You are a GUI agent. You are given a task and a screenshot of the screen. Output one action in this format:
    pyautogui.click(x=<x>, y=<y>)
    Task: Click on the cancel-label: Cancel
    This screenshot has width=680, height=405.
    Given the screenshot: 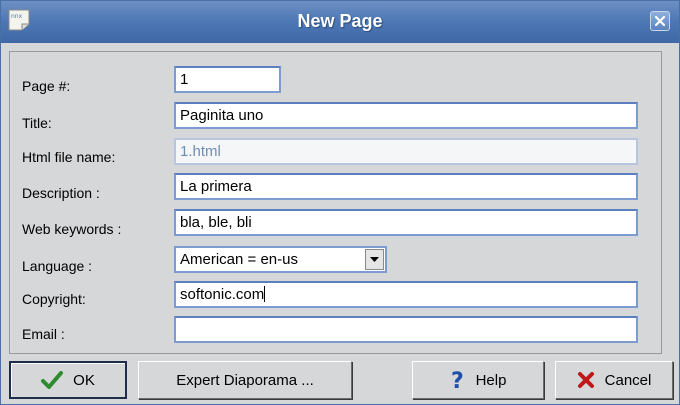 What is the action you would take?
    pyautogui.click(x=628, y=380)
    